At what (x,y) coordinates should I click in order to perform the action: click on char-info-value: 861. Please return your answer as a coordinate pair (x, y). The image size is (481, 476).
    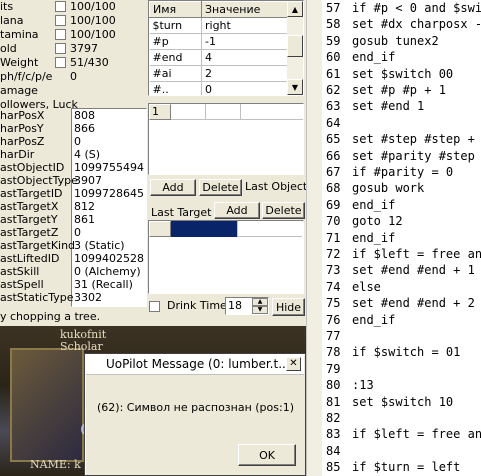
    Looking at the image, I should click on (84, 219).